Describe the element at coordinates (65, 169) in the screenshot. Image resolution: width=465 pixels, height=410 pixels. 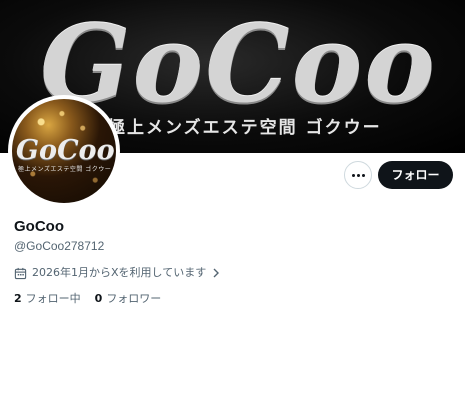
I see `avatar-tagline: 極上メンズエステ空間 ゴクウー` at that location.